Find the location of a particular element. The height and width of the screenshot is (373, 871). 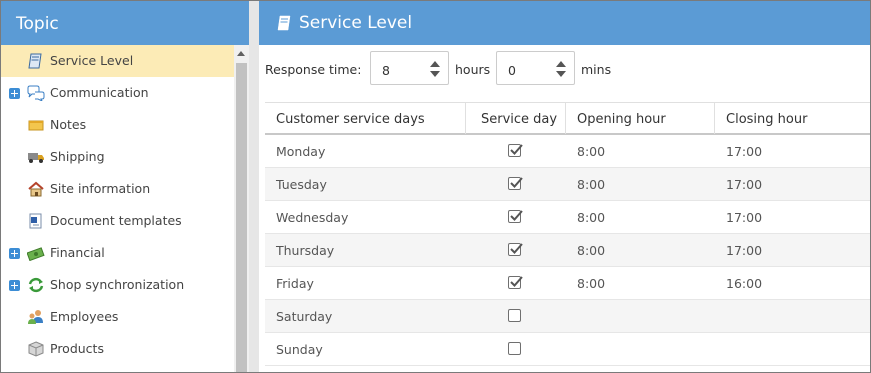

tree-item-label: Products is located at coordinates (77, 348).